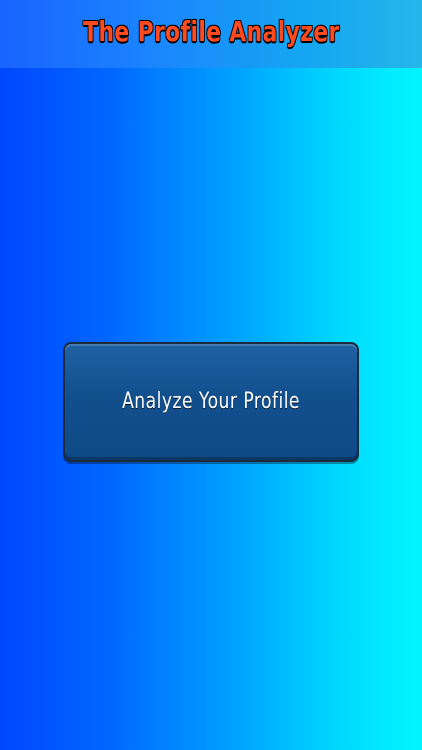 The width and height of the screenshot is (422, 750). I want to click on header-bar: The Profile Analyzer, so click(211, 34).